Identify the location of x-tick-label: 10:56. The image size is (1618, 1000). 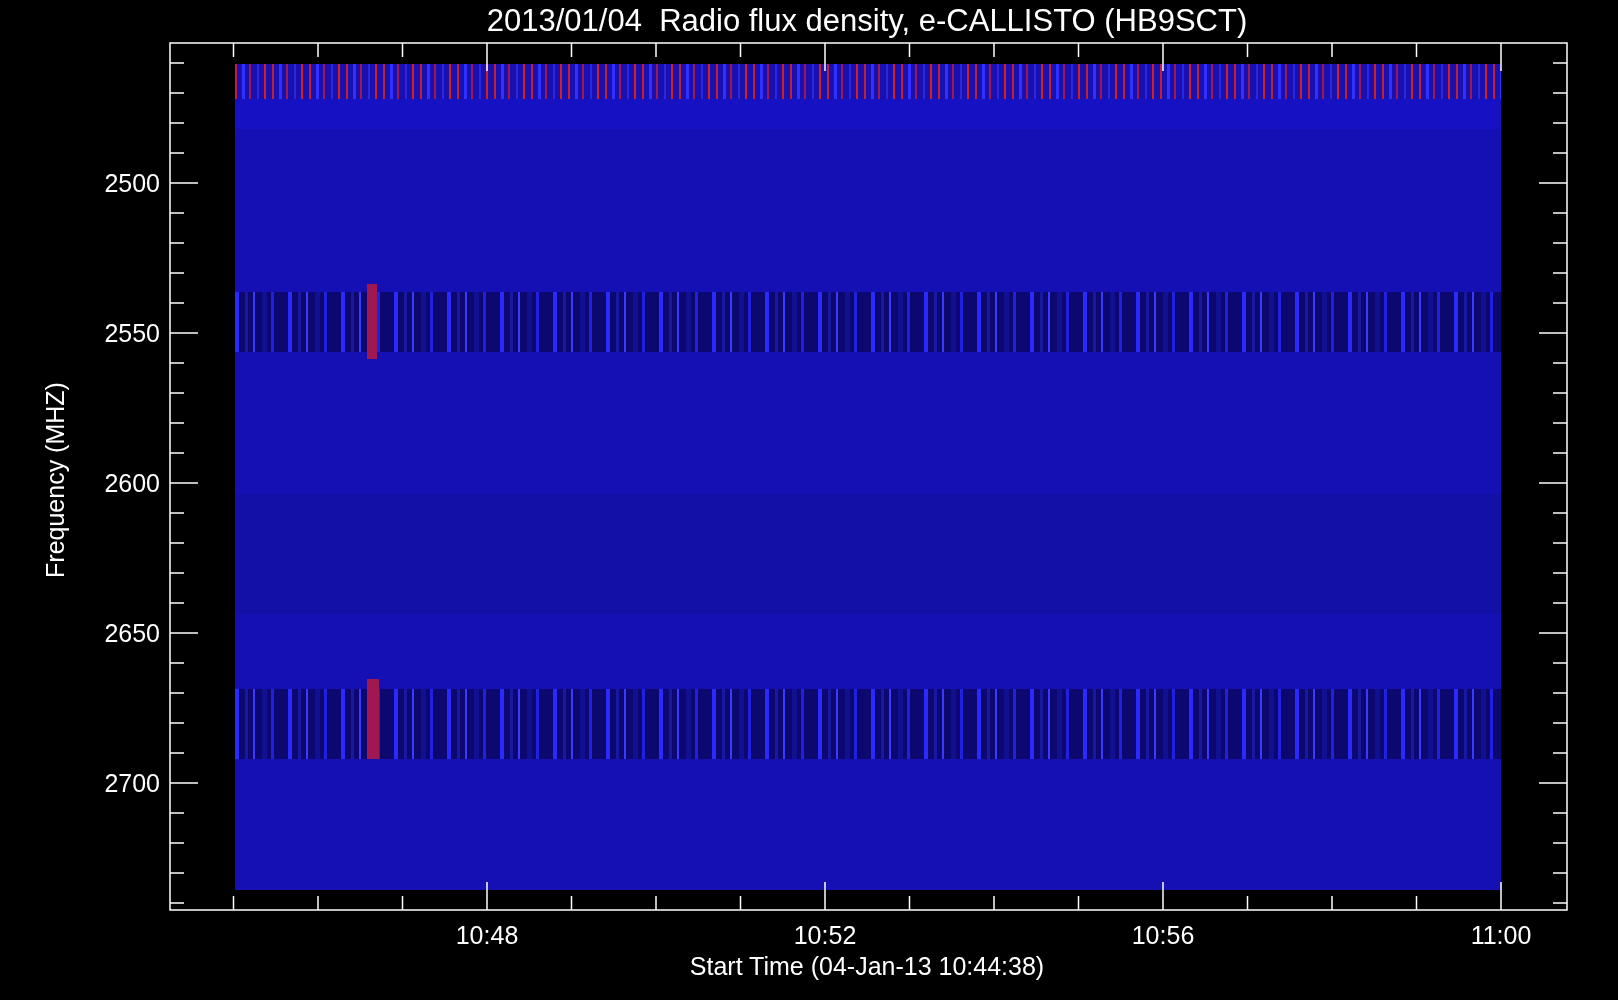
(1163, 935).